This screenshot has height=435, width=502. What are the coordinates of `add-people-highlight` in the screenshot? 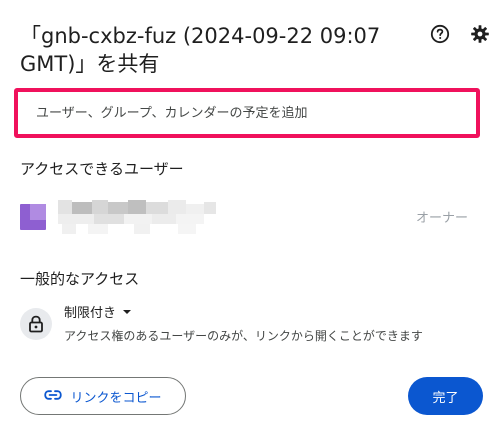 It's located at (250, 113).